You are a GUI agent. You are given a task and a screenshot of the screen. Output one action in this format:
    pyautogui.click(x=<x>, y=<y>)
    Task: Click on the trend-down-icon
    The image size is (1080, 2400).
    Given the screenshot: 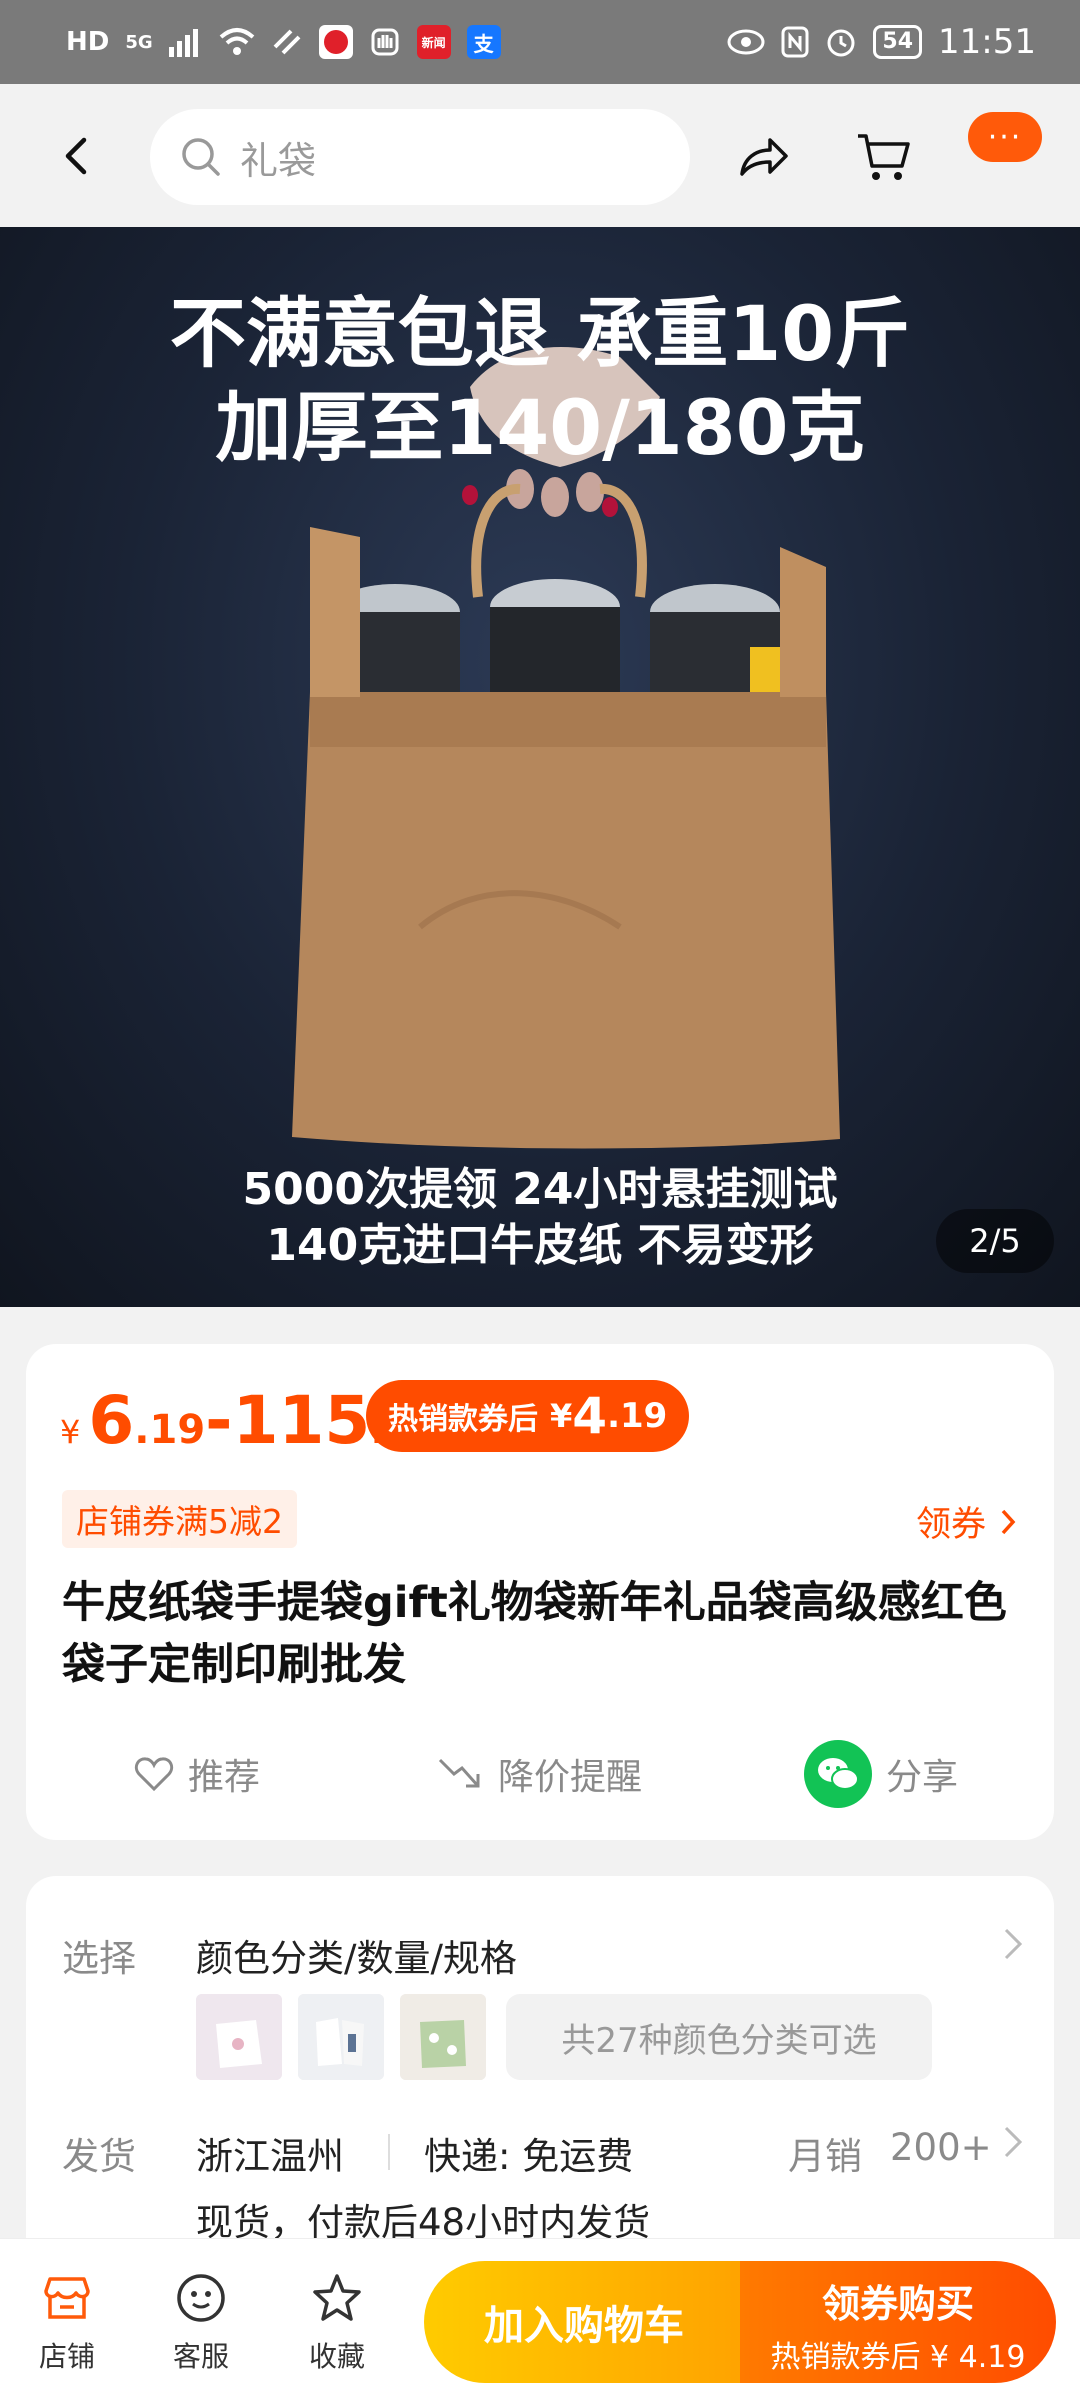 What is the action you would take?
    pyautogui.click(x=459, y=1773)
    